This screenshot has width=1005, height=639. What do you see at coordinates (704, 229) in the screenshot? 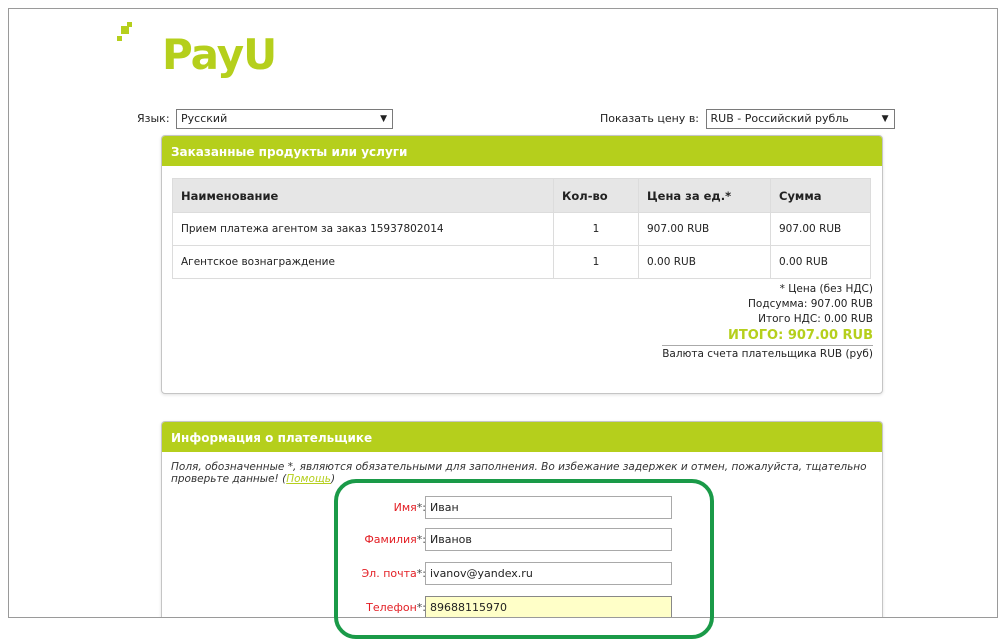
I see `cell-price: 907.00 RUB` at bounding box center [704, 229].